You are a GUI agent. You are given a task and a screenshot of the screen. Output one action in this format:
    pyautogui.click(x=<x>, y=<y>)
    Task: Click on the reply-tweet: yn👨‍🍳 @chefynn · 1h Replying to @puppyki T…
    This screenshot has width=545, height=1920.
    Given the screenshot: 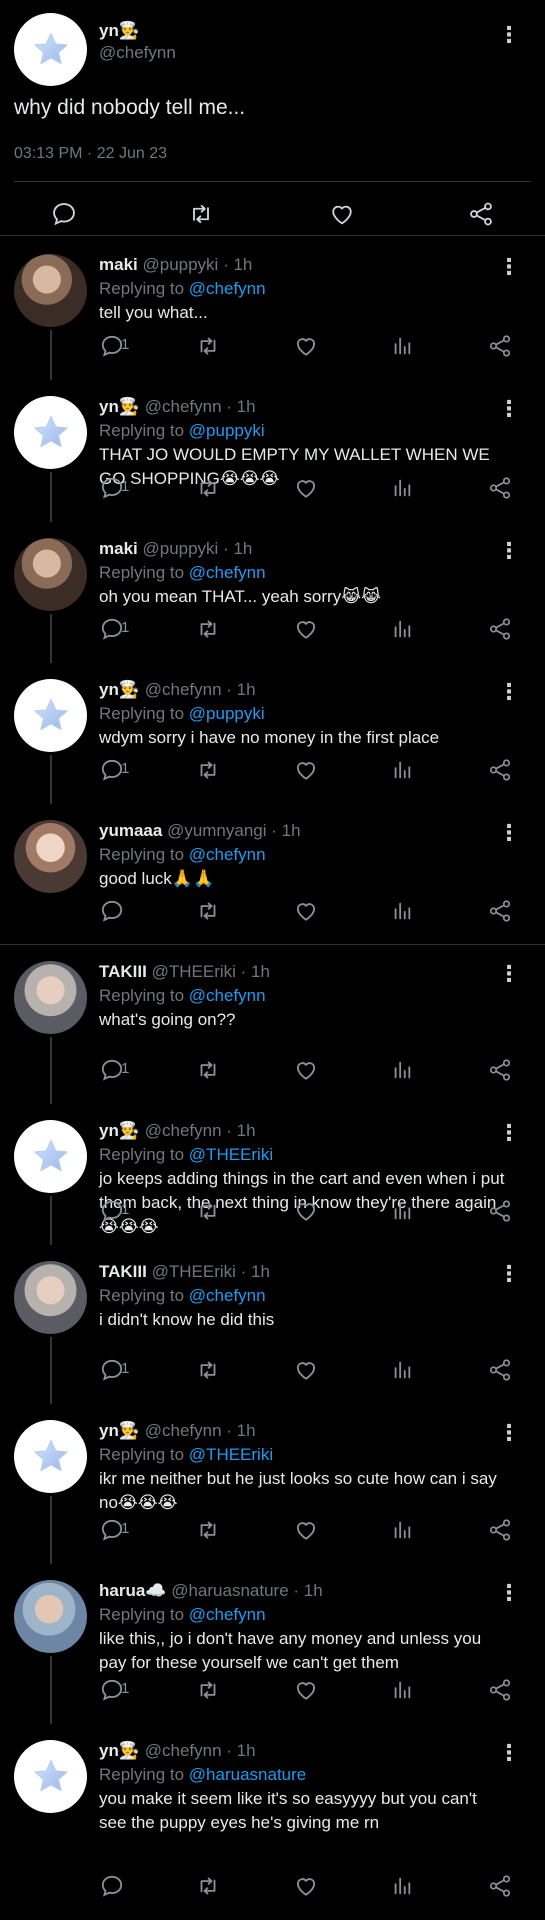 What is the action you would take?
    pyautogui.click(x=272, y=451)
    